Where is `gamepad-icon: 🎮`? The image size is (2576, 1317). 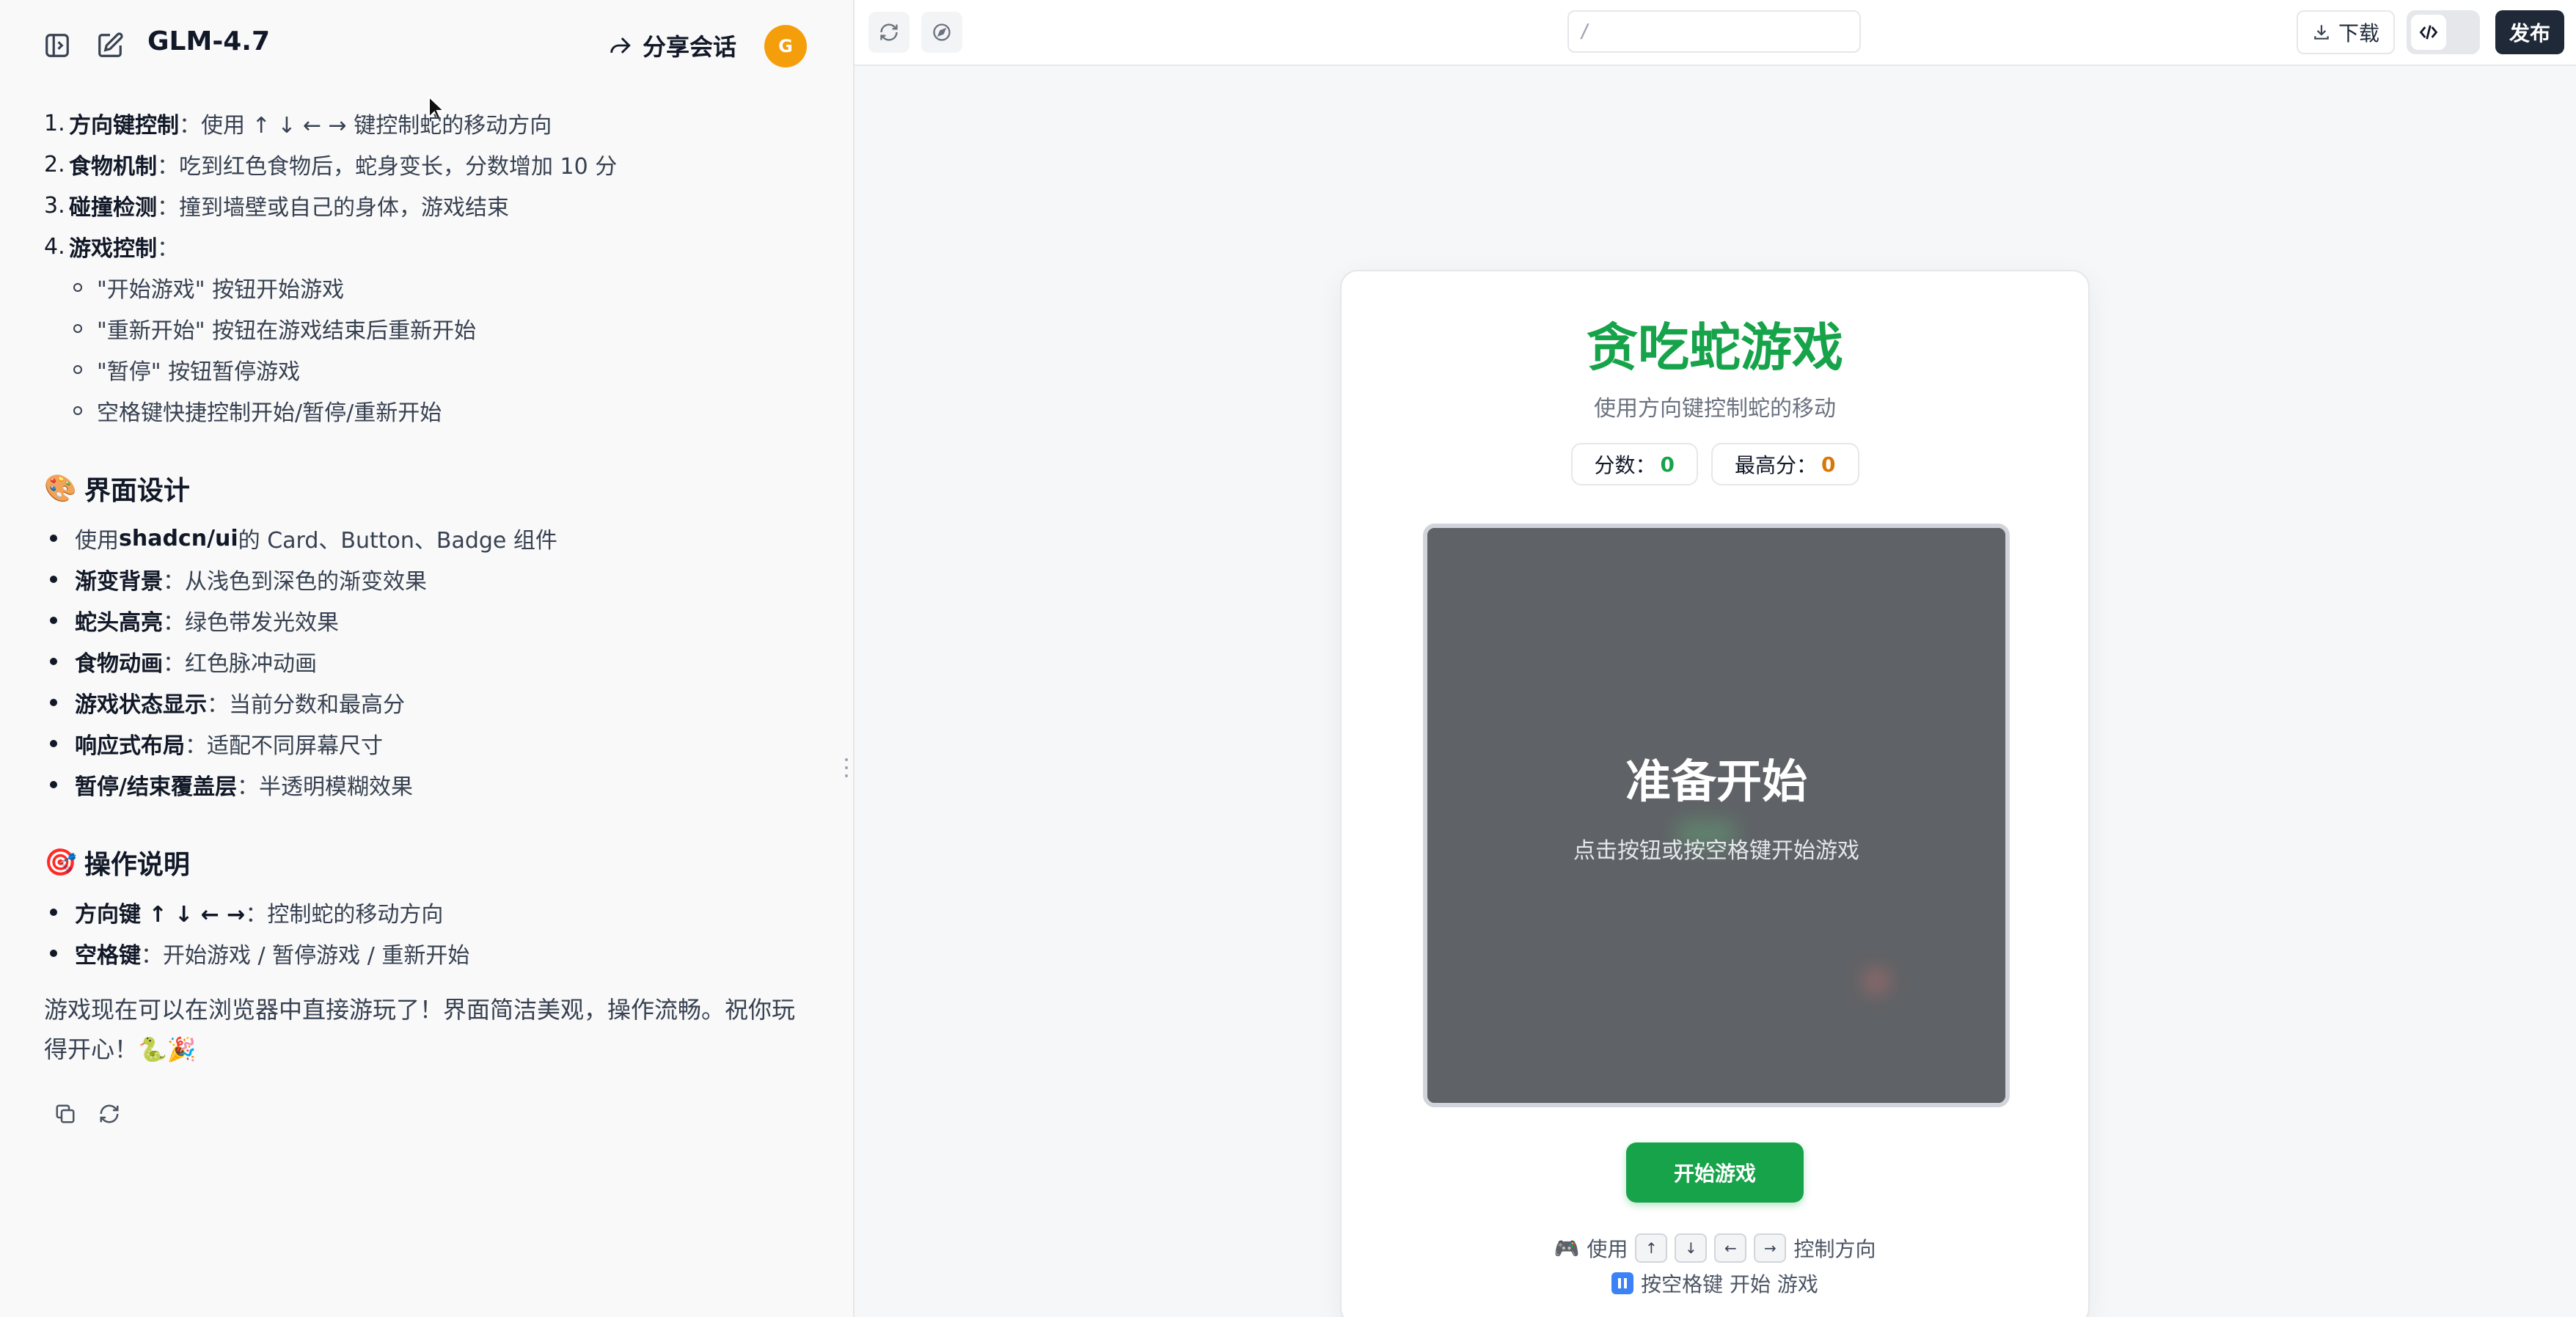
gamepad-icon: 🎮 is located at coordinates (1567, 1248).